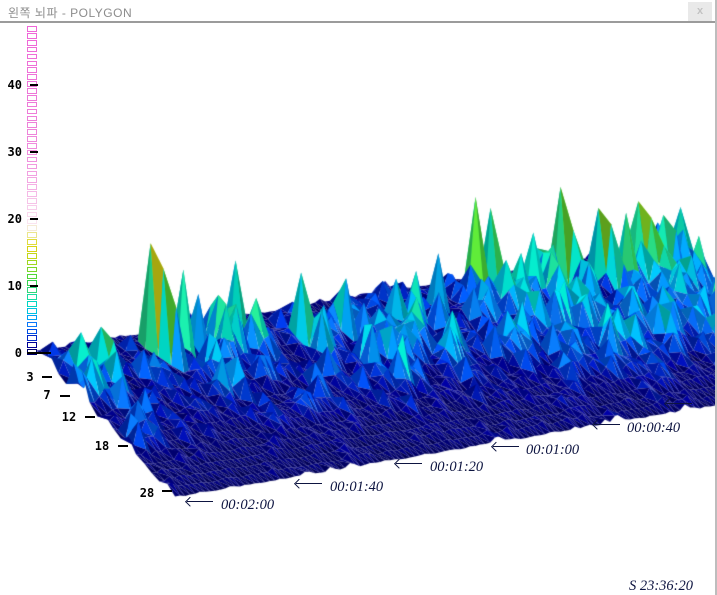  Describe the element at coordinates (457, 467) in the screenshot. I see `time-tick-label: 00:01:20` at that location.